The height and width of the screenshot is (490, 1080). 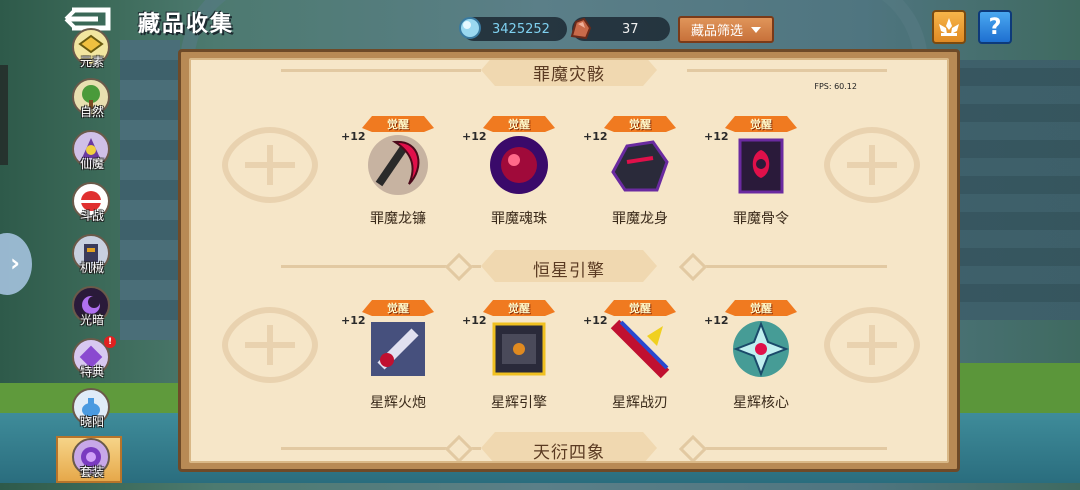 I want to click on item-name: 星辉引擎, so click(x=519, y=403).